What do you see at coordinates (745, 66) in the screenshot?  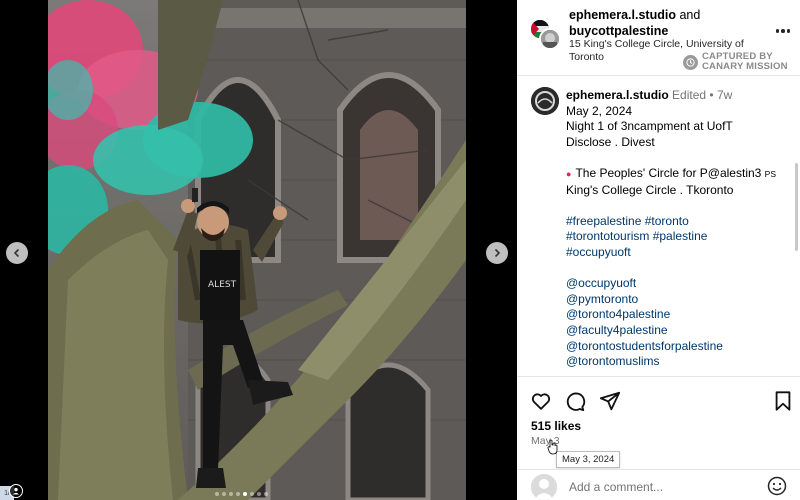 I see `watermark-line2: CANARY MISSION` at bounding box center [745, 66].